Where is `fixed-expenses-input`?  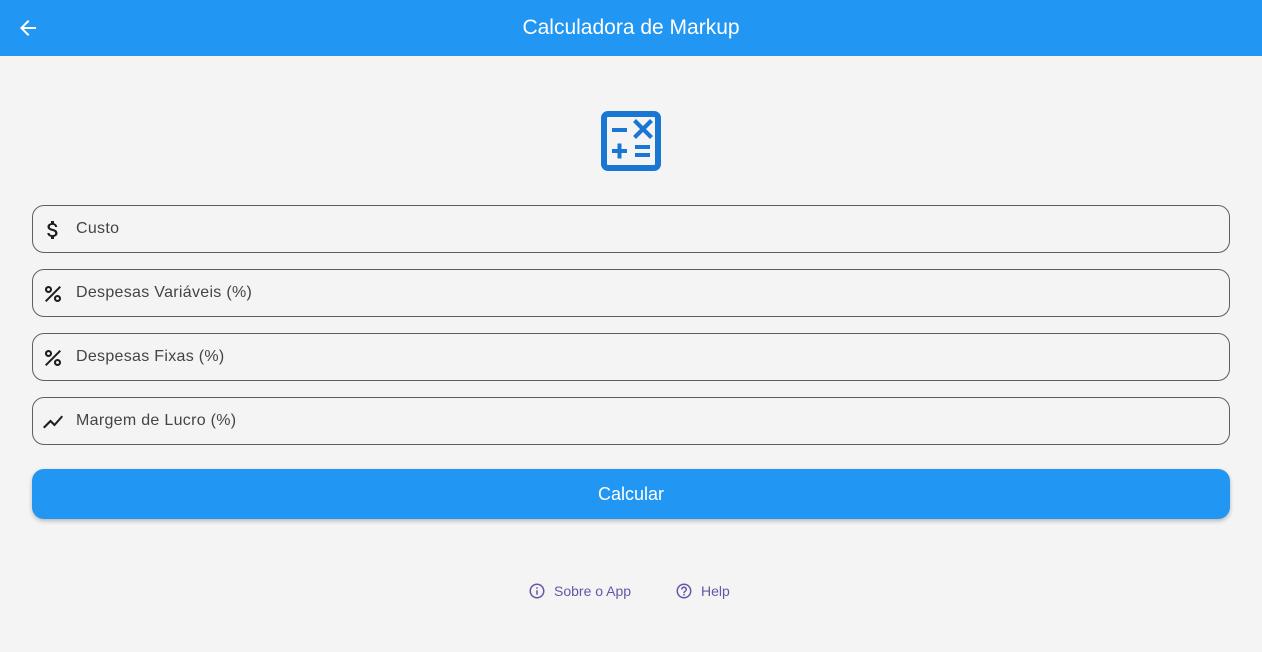
fixed-expenses-input is located at coordinates (646, 357).